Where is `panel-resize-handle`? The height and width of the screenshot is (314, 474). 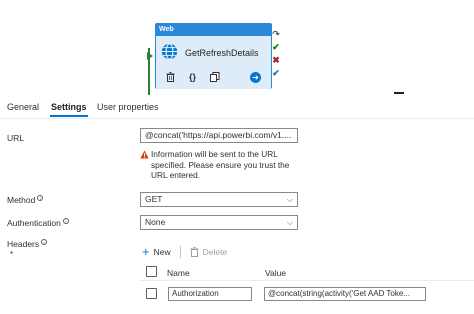 panel-resize-handle is located at coordinates (399, 93).